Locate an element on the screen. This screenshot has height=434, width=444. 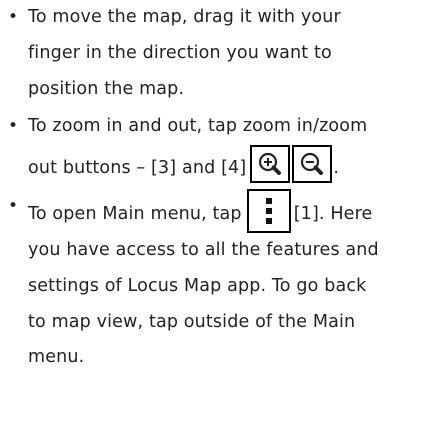
menu-text-line-5: menu. is located at coordinates (56, 357).